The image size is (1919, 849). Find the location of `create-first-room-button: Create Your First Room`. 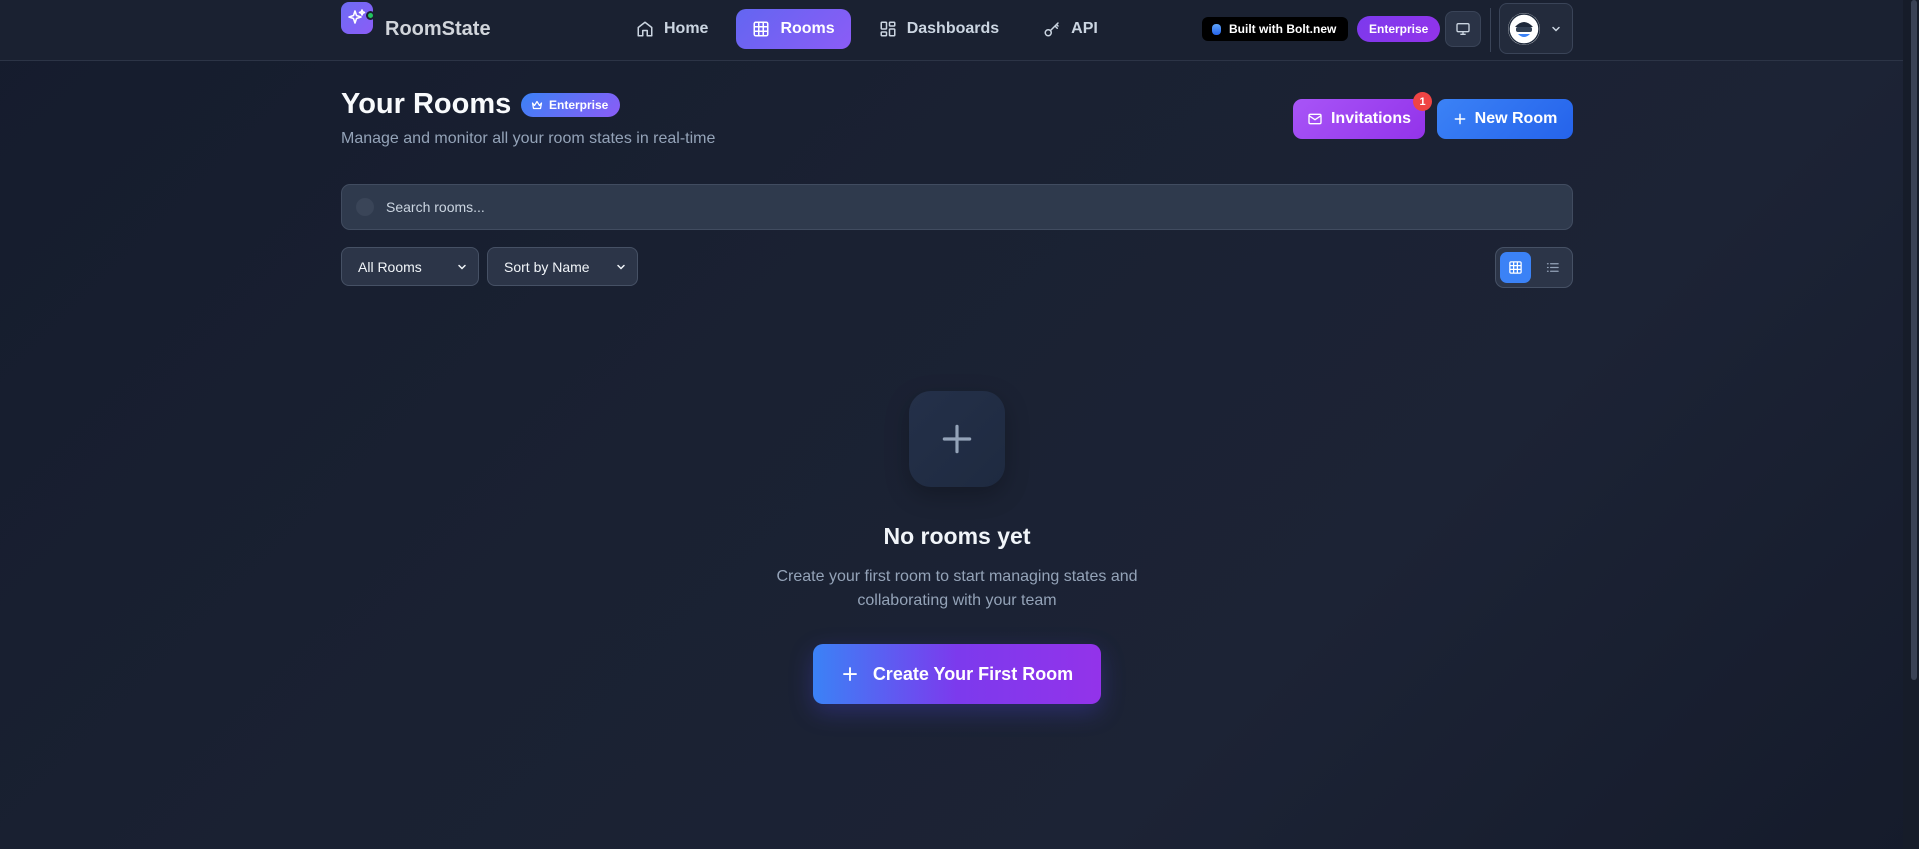

create-first-room-button: Create Your First Room is located at coordinates (957, 674).